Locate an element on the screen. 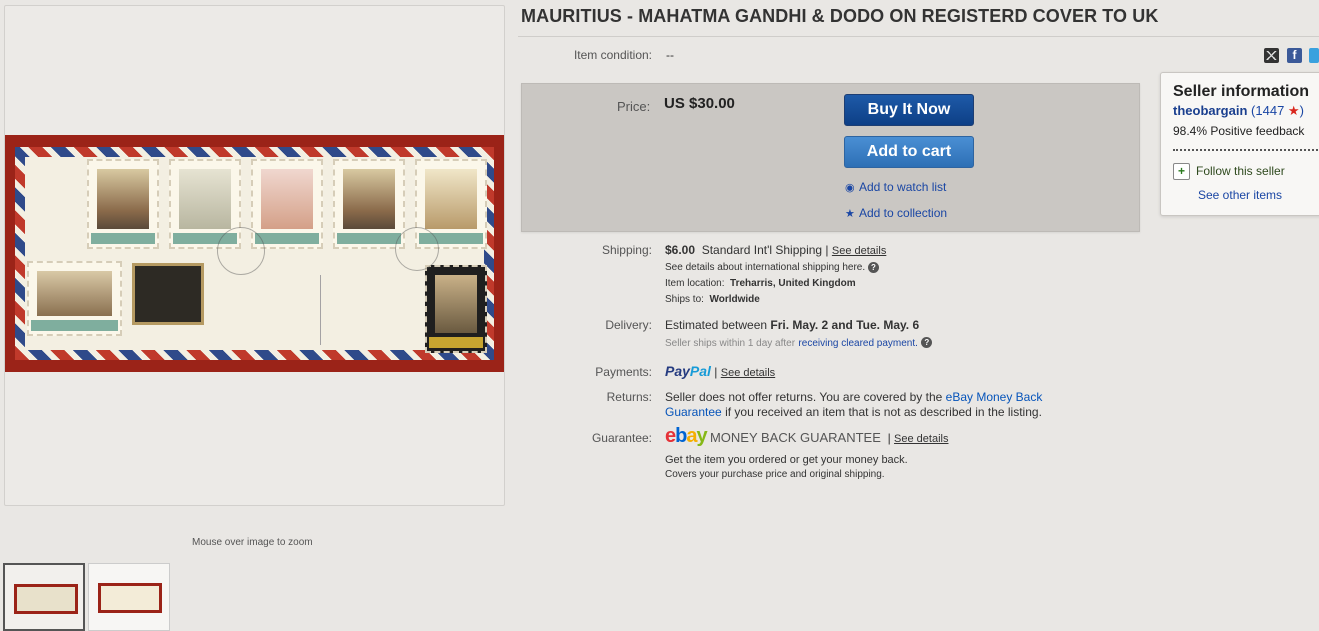 The image size is (1319, 631). seller-heading: Seller information is located at coordinates (1241, 91).